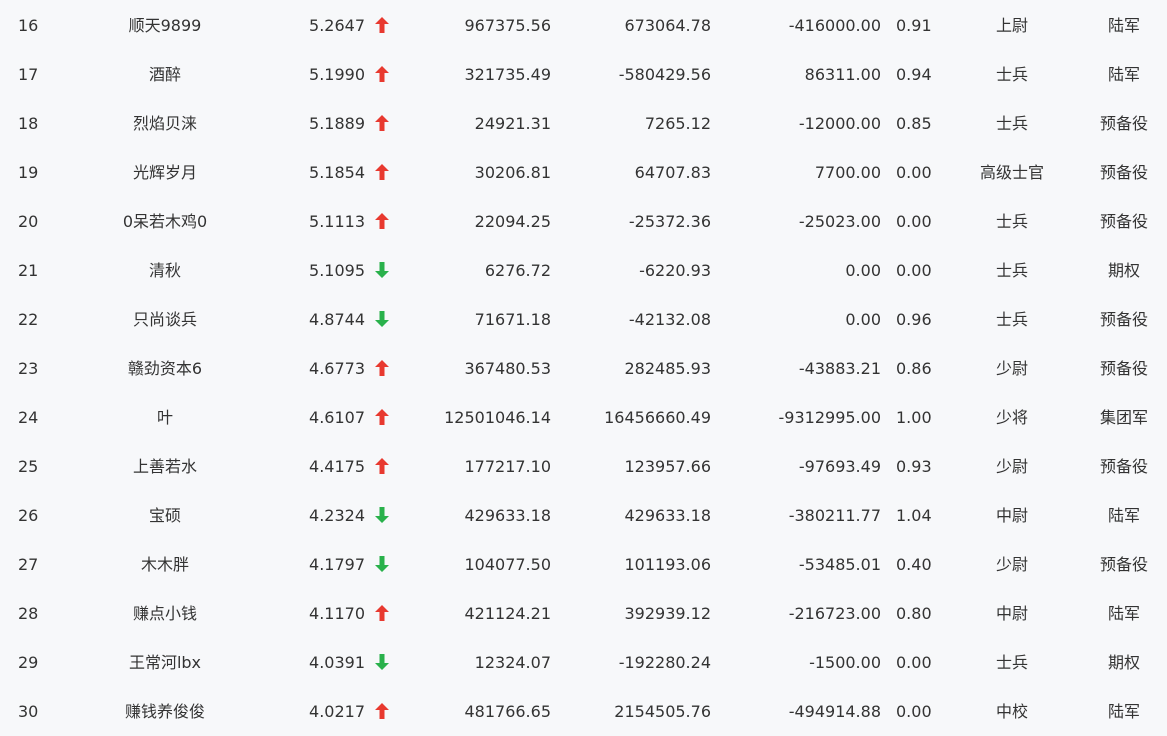 The height and width of the screenshot is (736, 1167). What do you see at coordinates (28, 172) in the screenshot?
I see `rank-cell: 19` at bounding box center [28, 172].